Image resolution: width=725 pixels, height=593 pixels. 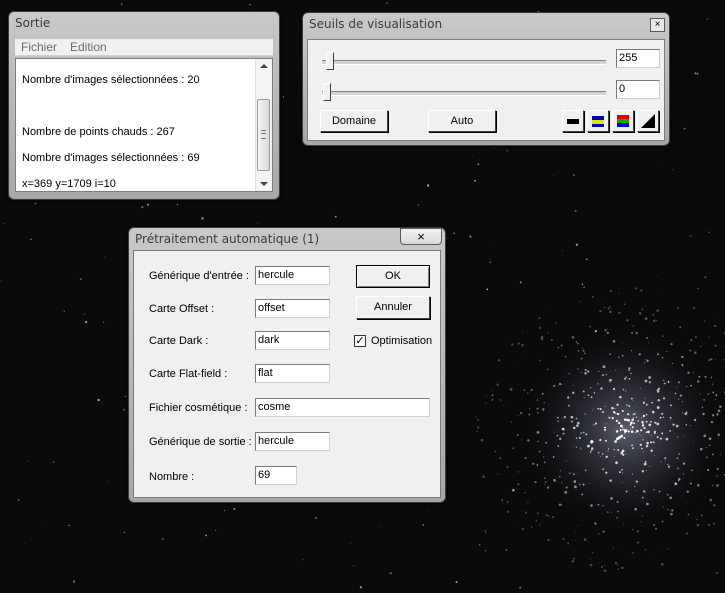 What do you see at coordinates (111, 158) in the screenshot?
I see `sortie-line: Nombre d'images sélectionnées : 69` at bounding box center [111, 158].